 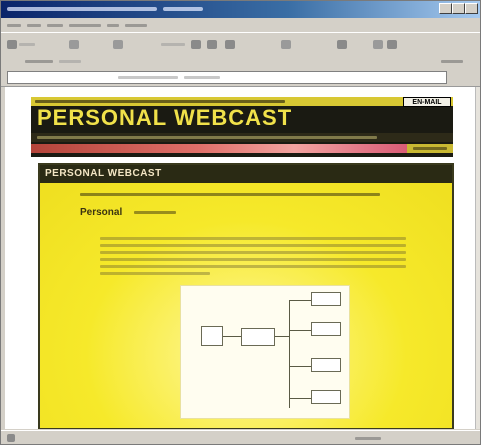 I want to click on section-title: Personal, so click(x=101, y=212).